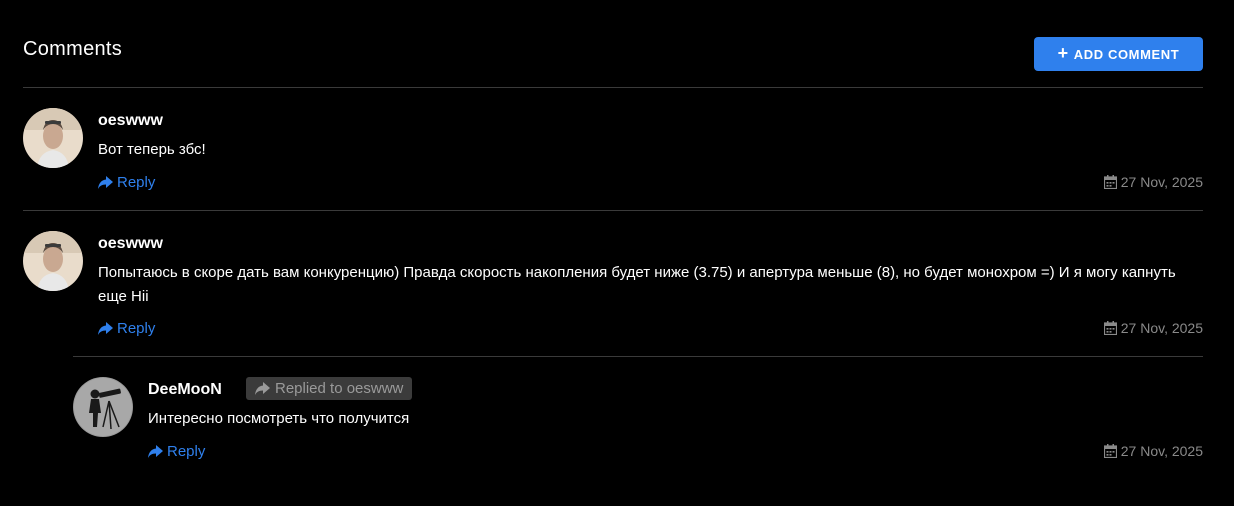 This screenshot has width=1234, height=506. What do you see at coordinates (1126, 54) in the screenshot?
I see `add-comment-label: ADD COMMENT` at bounding box center [1126, 54].